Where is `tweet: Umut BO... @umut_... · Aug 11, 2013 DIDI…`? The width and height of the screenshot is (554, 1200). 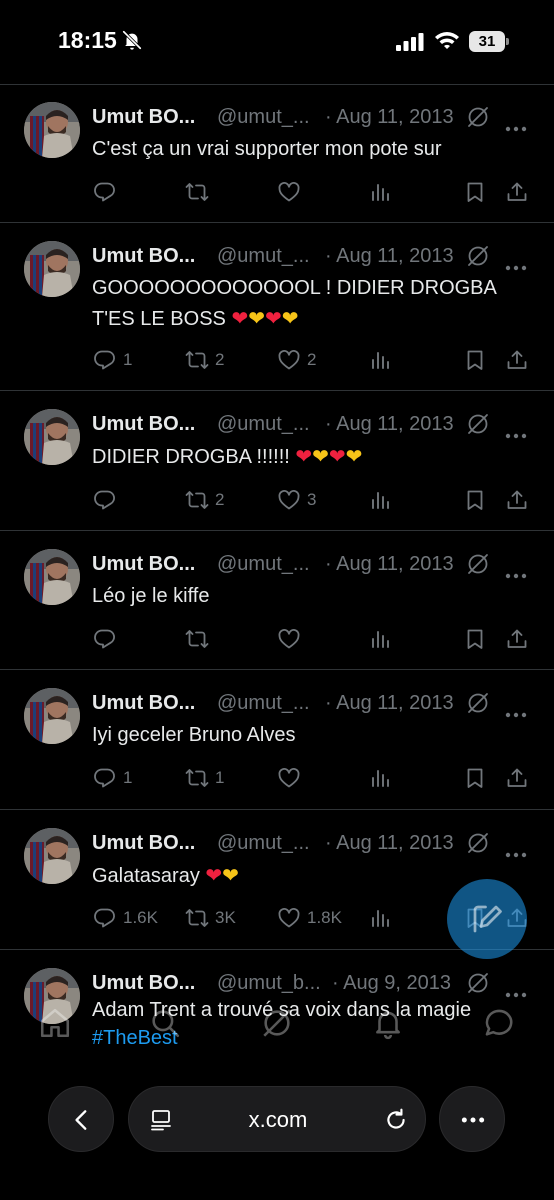 tweet: Umut BO... @umut_... · Aug 11, 2013 DIDI… is located at coordinates (277, 461).